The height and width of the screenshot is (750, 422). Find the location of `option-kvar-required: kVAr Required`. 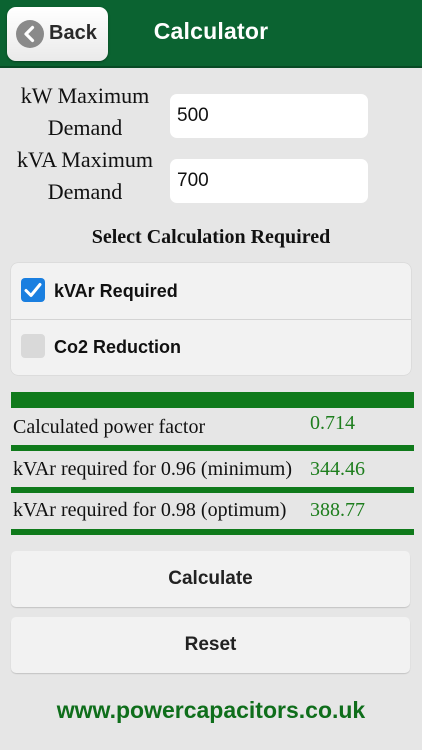

option-kvar-required: kVAr Required is located at coordinates (211, 291).